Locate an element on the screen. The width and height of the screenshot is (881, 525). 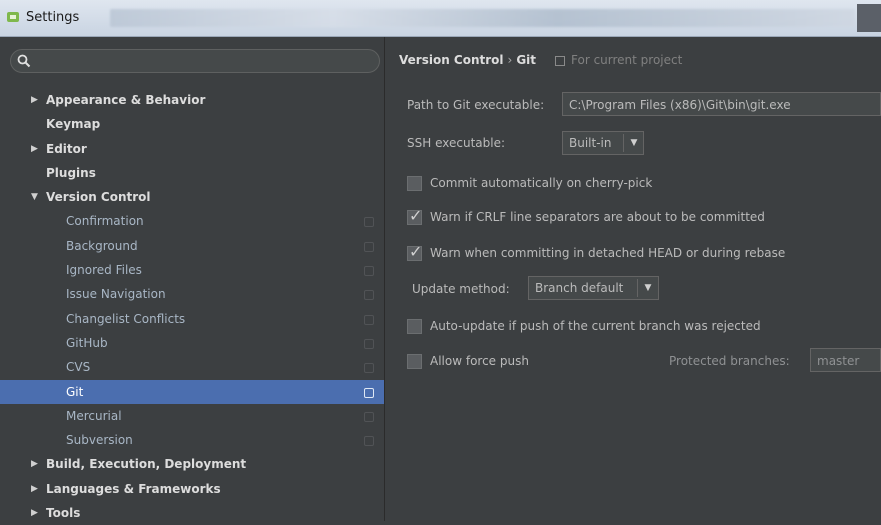
sidebar-item-editor: ▶ Editor is located at coordinates (192, 149).